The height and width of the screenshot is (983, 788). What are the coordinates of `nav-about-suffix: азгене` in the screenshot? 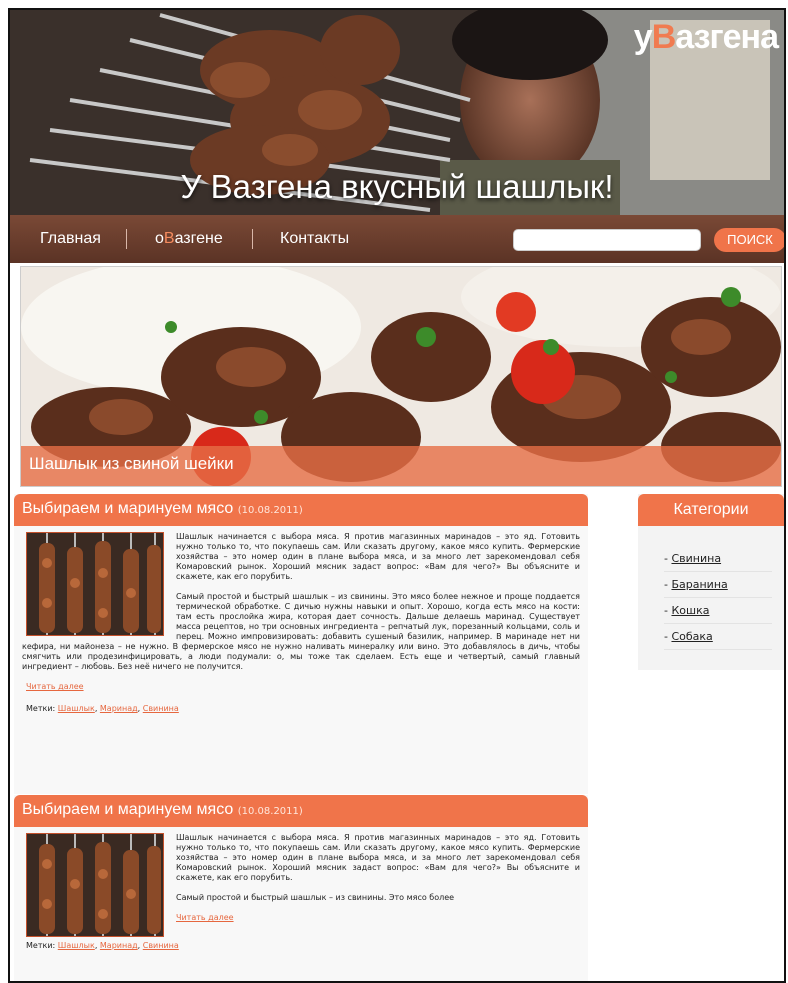 It's located at (198, 238).